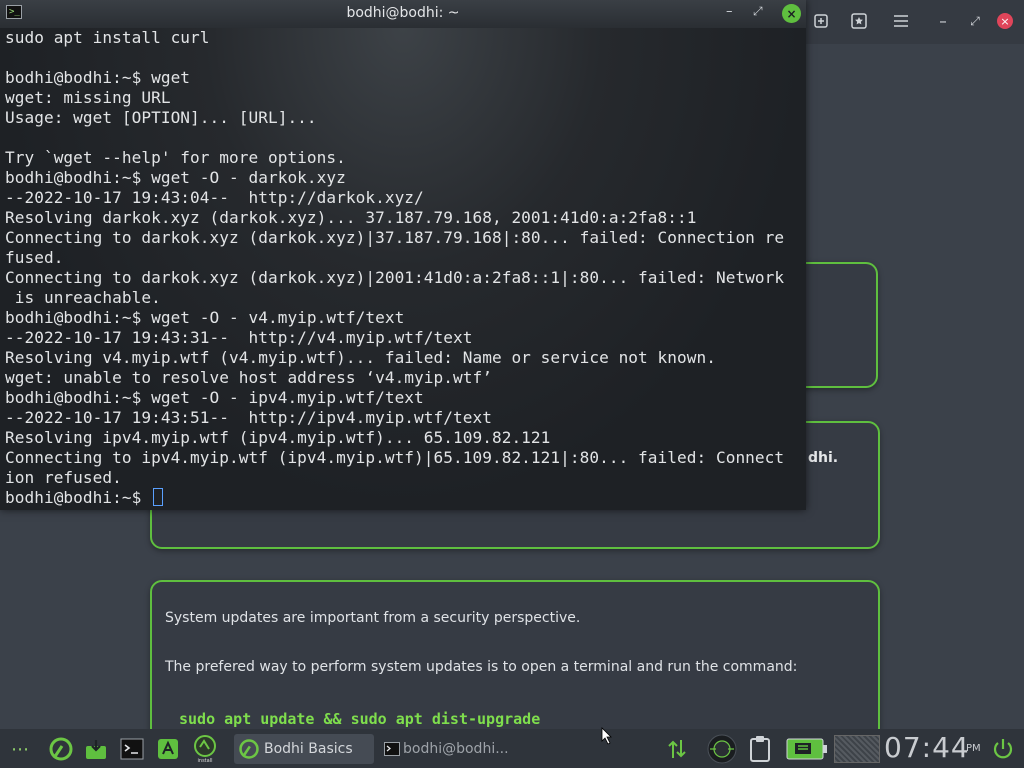  I want to click on bg-close-button: ×, so click(1005, 21).